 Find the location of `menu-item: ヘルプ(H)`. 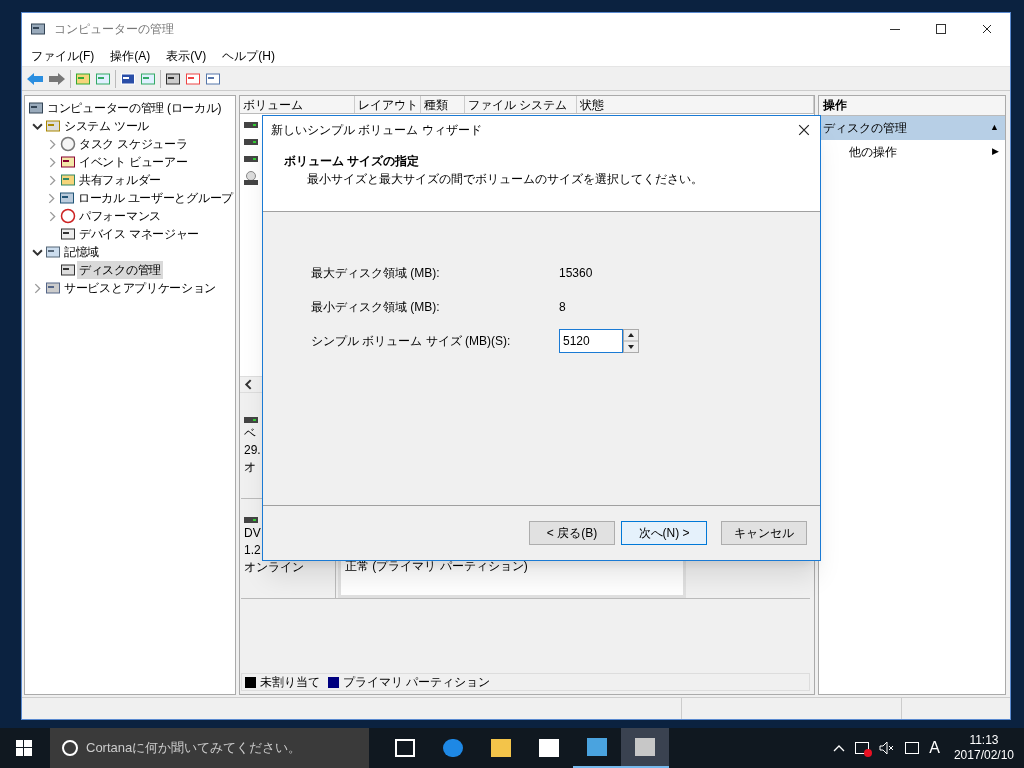

menu-item: ヘルプ(H) is located at coordinates (248, 55).